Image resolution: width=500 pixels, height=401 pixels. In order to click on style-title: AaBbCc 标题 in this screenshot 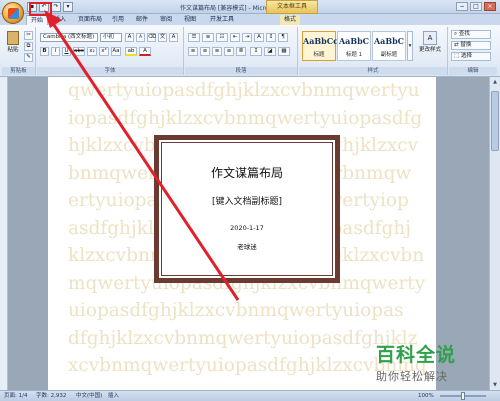, I will do `click(320, 46)`.